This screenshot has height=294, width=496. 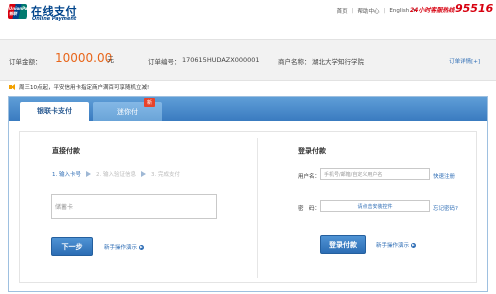 I want to click on order-amount: 10000.00, so click(x=84, y=58).